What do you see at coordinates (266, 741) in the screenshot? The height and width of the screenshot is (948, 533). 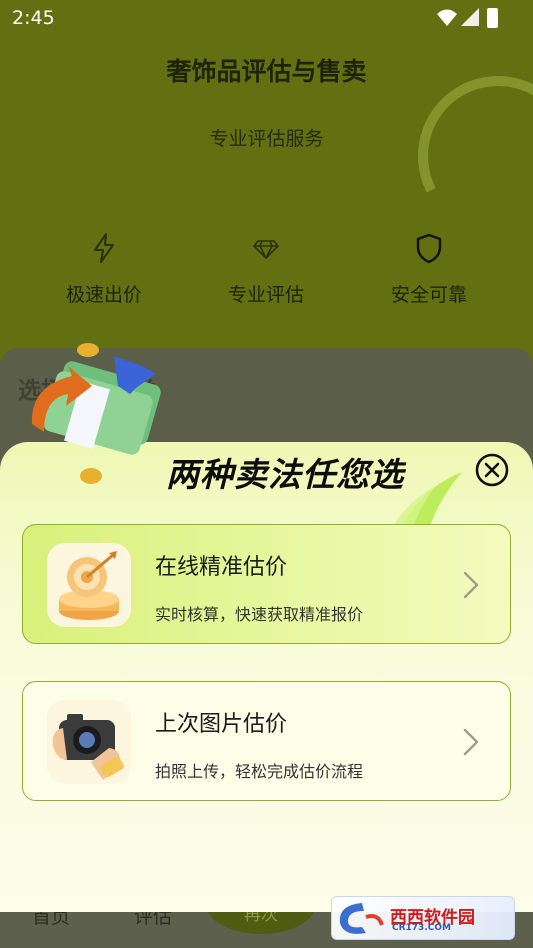 I see `option-photo-quote: 上次图片估价 拍照上传，轻松完成估价流程` at bounding box center [266, 741].